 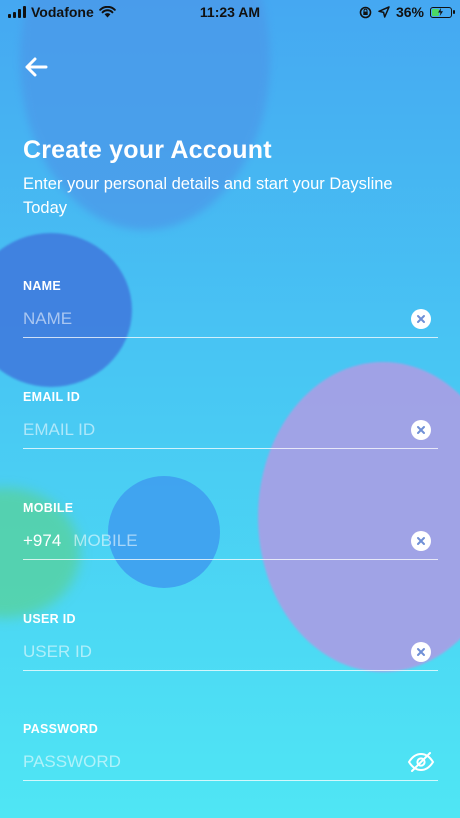 What do you see at coordinates (49, 619) in the screenshot?
I see `user-id-label: USER ID` at bounding box center [49, 619].